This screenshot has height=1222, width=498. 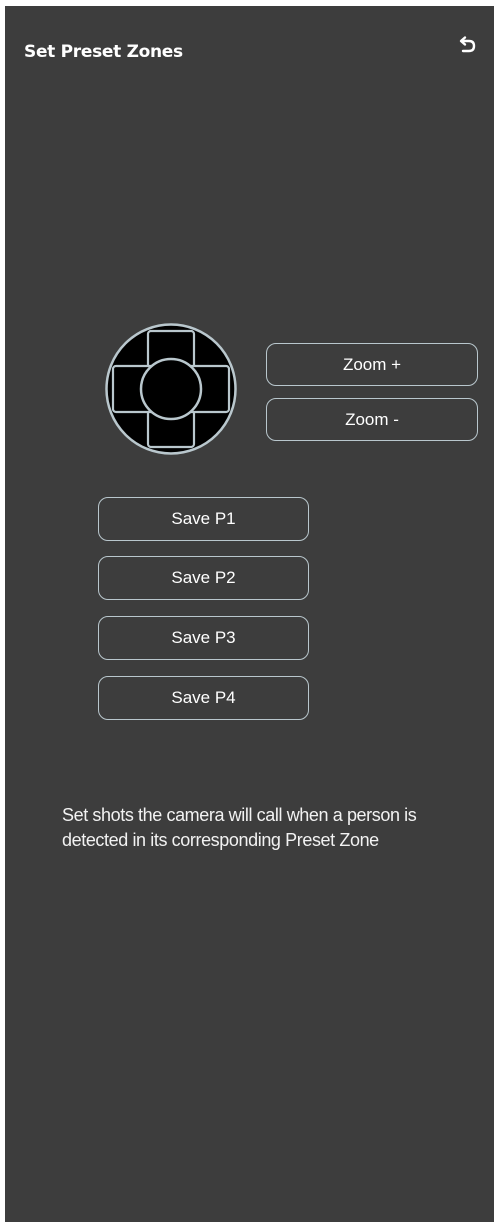 I want to click on back-button, so click(x=467, y=47).